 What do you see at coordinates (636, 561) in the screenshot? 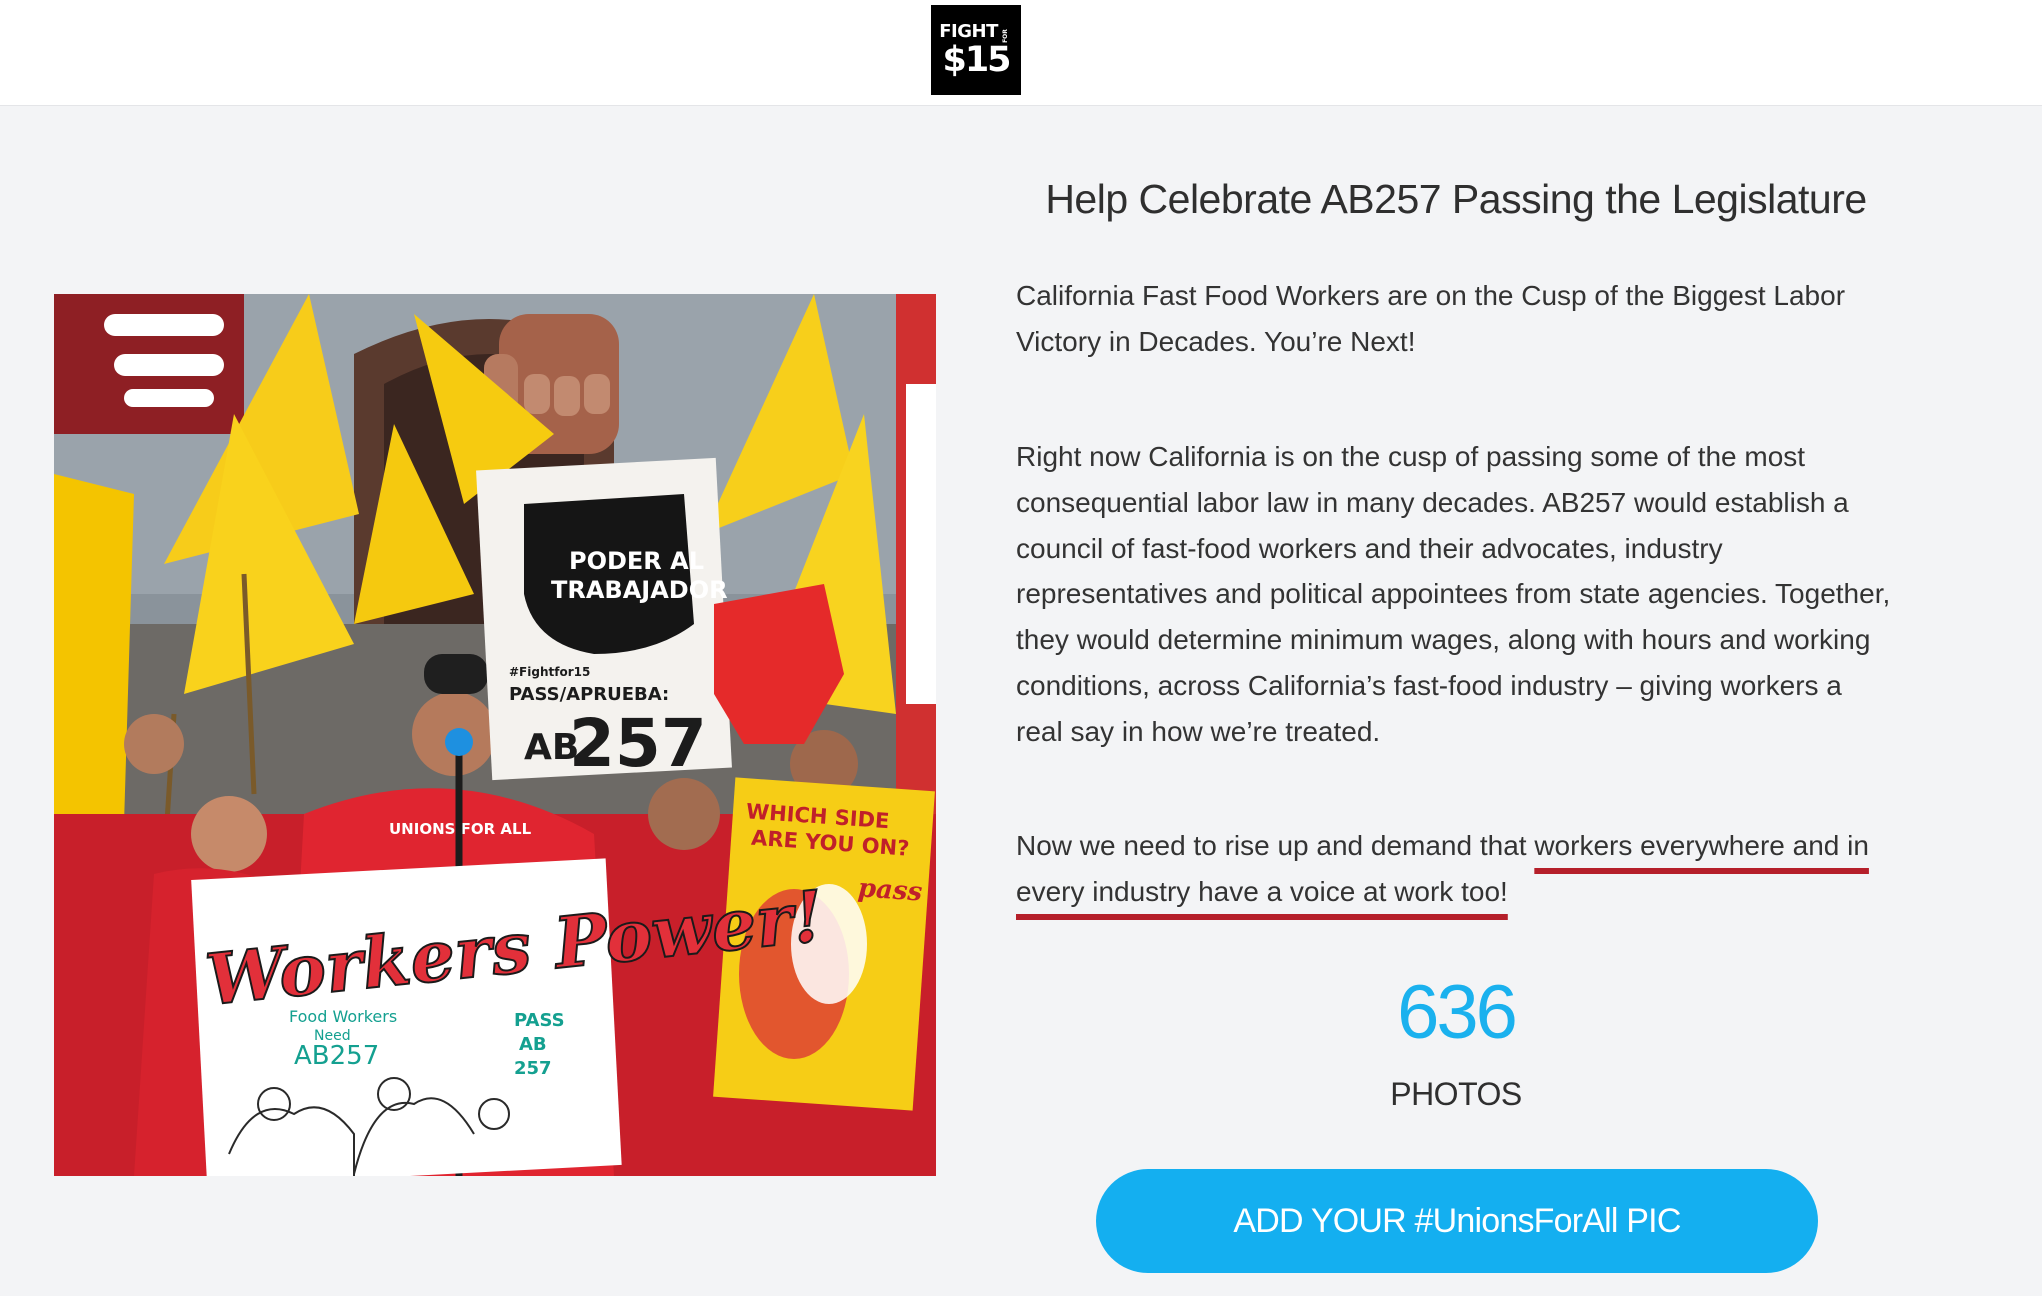
I see `svg-text: PODER AL` at bounding box center [636, 561].